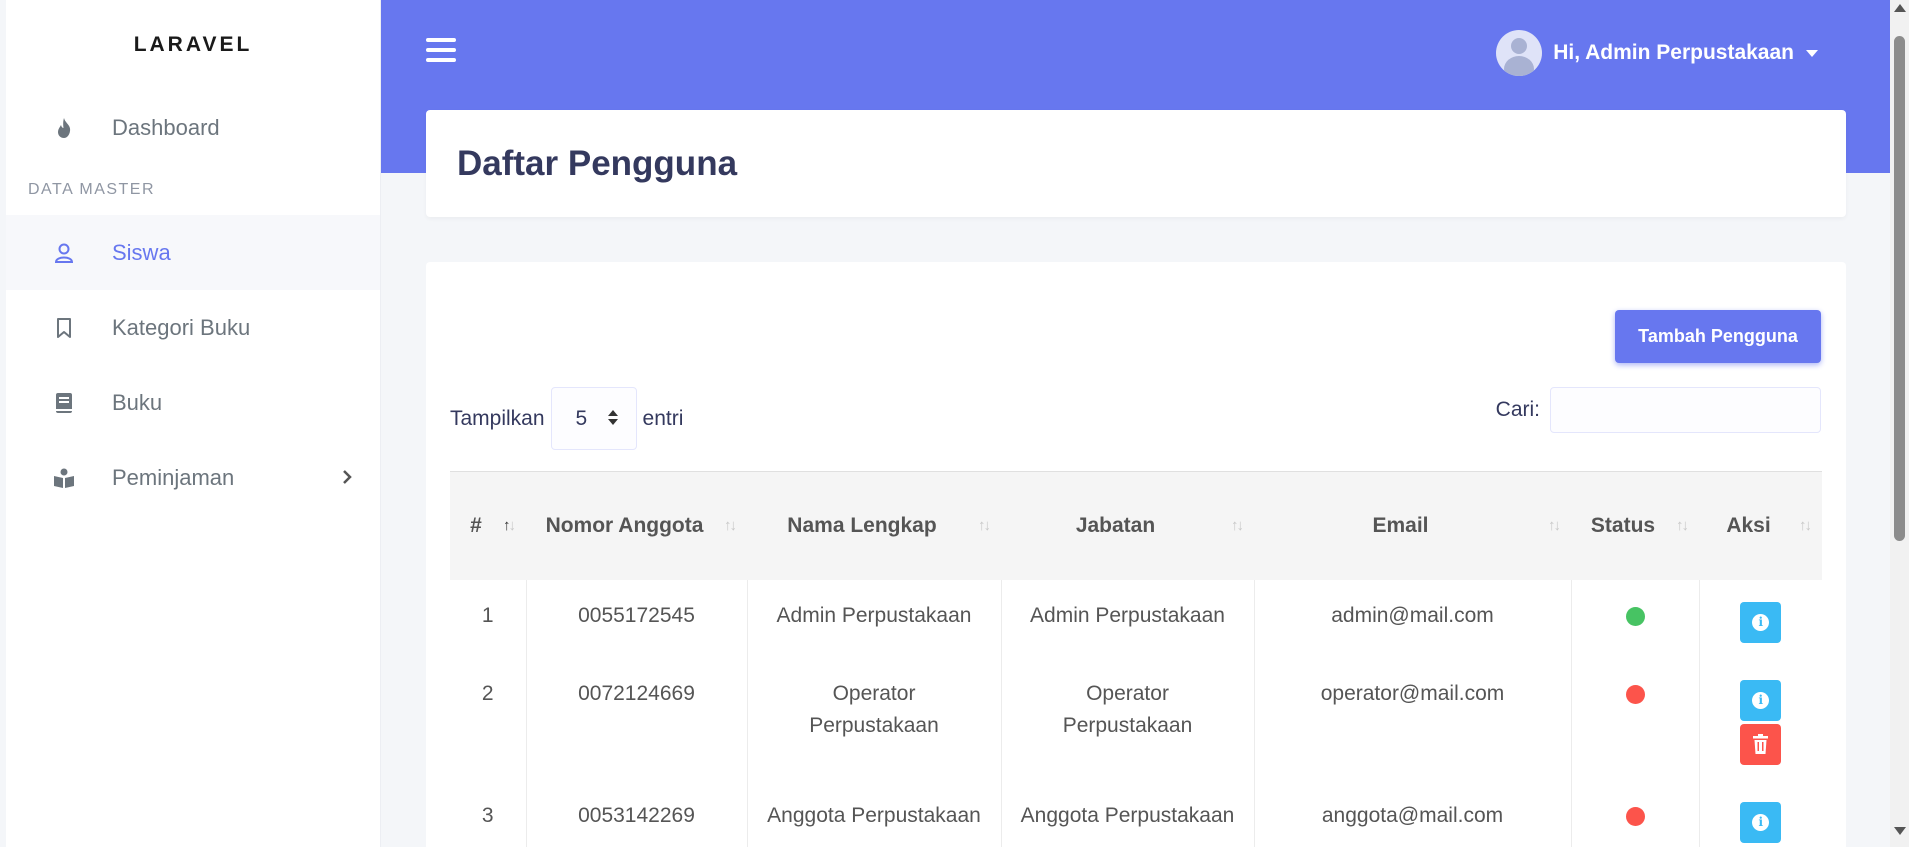 Image resolution: width=1909 pixels, height=847 pixels. Describe the element at coordinates (1517, 409) in the screenshot. I see `search-label: Cari:` at that location.